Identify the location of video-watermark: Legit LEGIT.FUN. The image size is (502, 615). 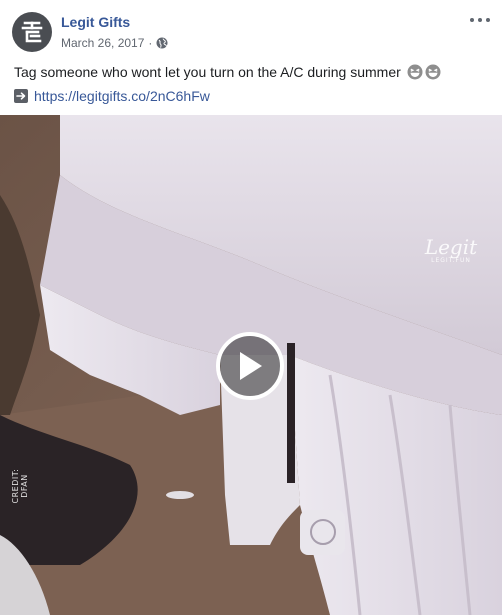
(451, 250).